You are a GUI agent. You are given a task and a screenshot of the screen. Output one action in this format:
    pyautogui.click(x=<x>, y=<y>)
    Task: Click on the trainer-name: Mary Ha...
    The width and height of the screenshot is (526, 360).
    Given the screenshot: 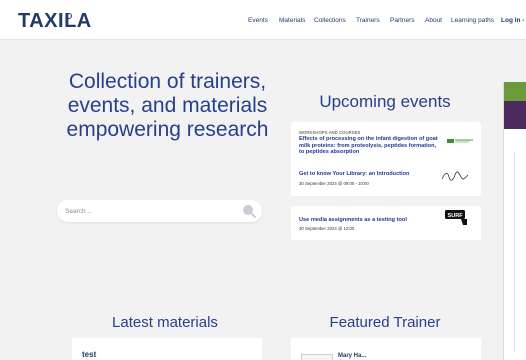 What is the action you would take?
    pyautogui.click(x=352, y=356)
    